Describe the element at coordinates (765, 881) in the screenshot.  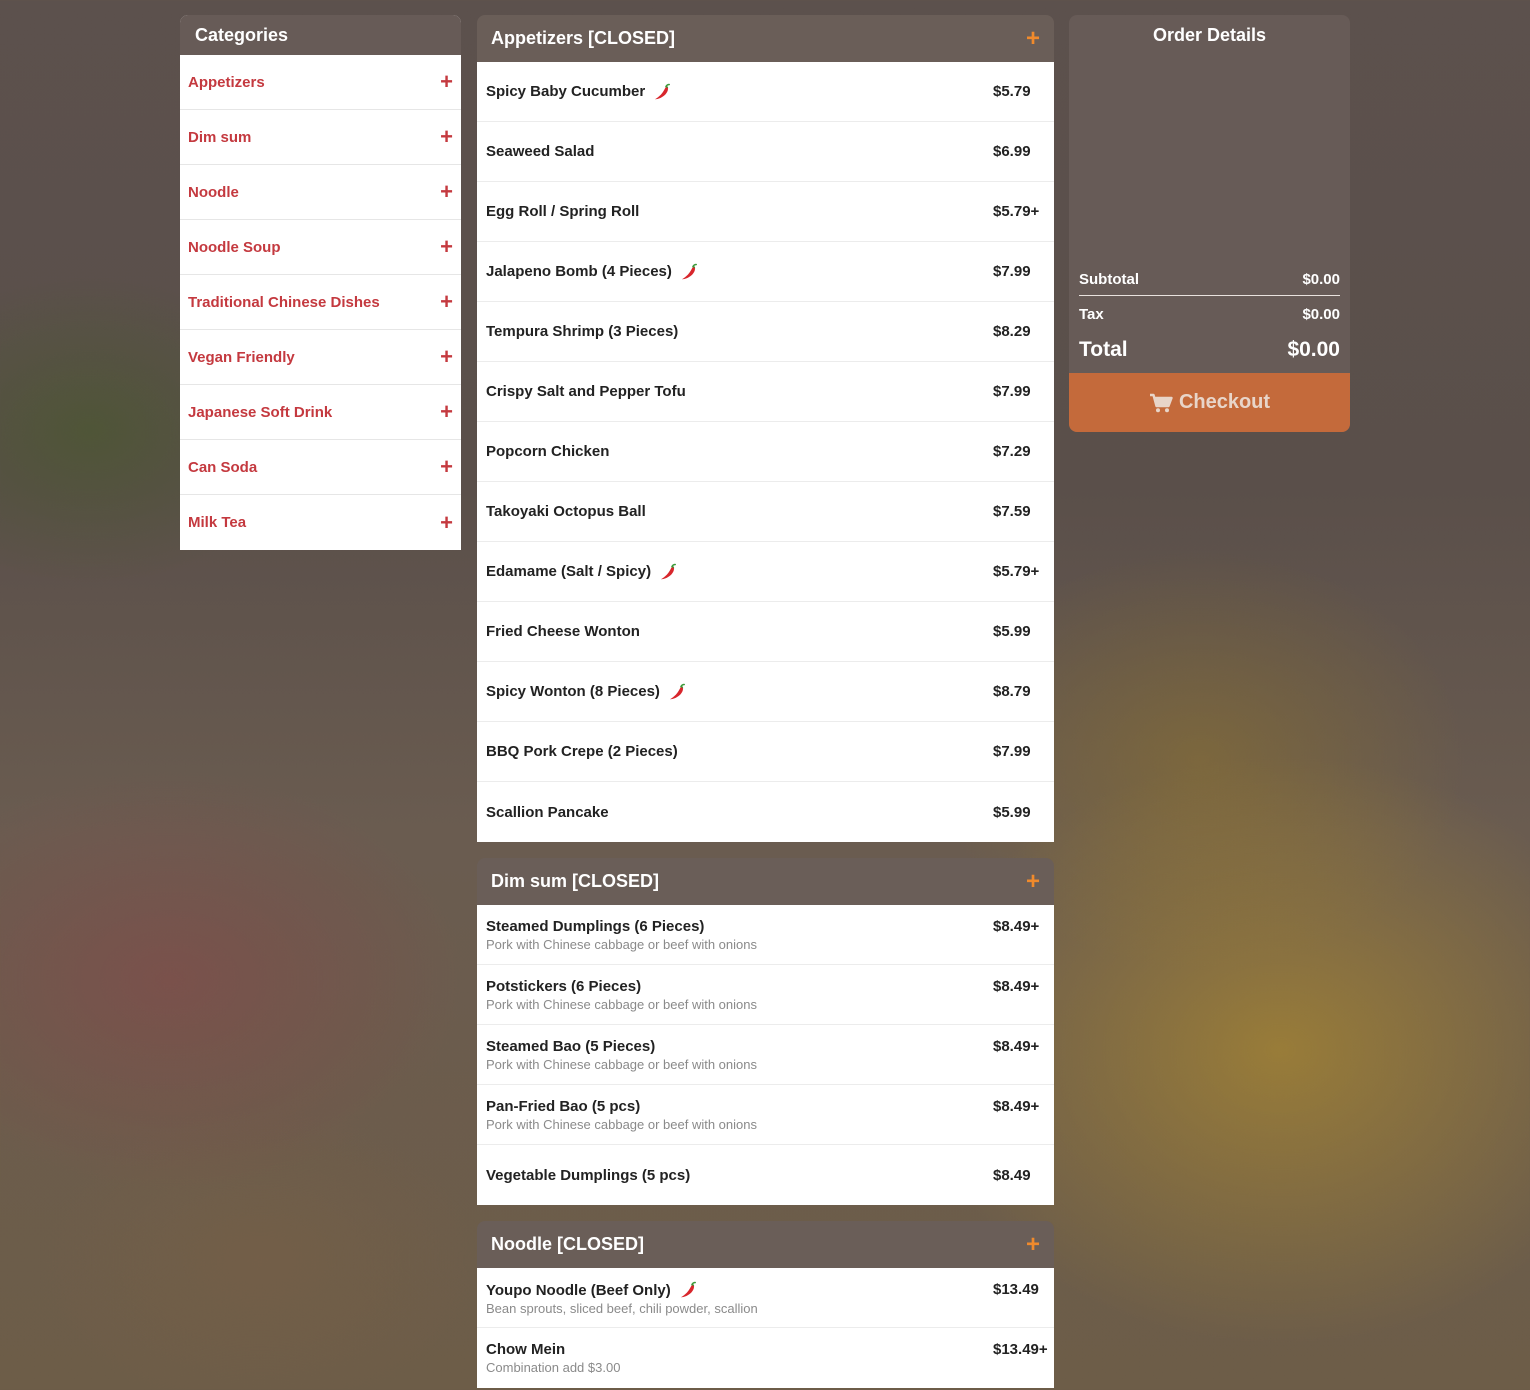
I see `section-header: Dim sum [CLOSED] +` at that location.